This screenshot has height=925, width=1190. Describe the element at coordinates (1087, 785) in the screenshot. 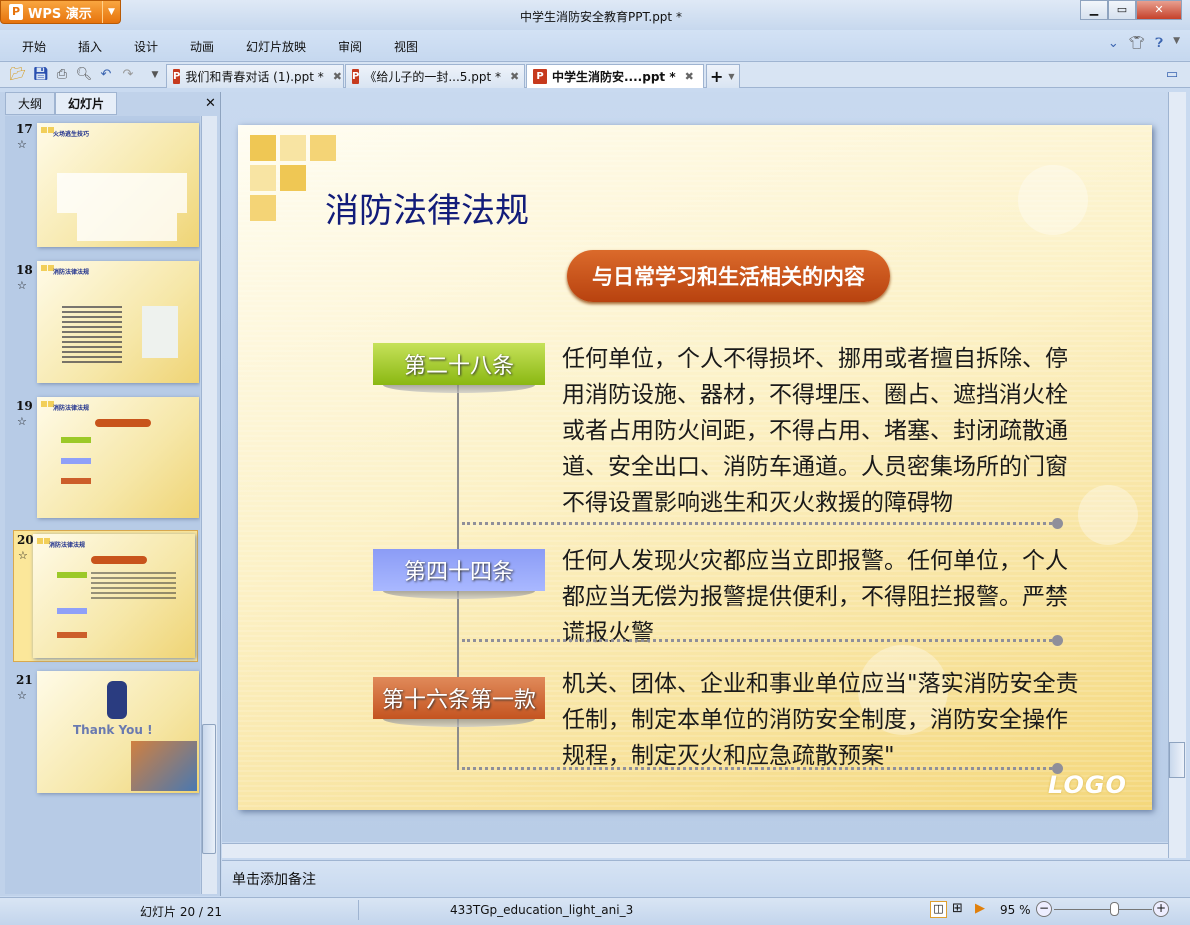

I see `logo-text: LOGO` at that location.